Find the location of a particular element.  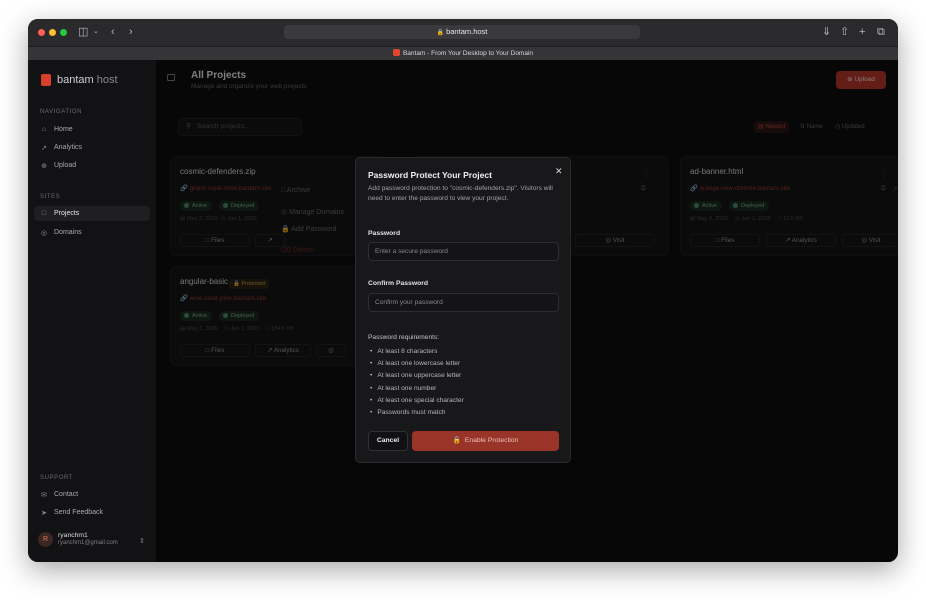

sidebar-item-upload: ⊕ Upload is located at coordinates (92, 165).